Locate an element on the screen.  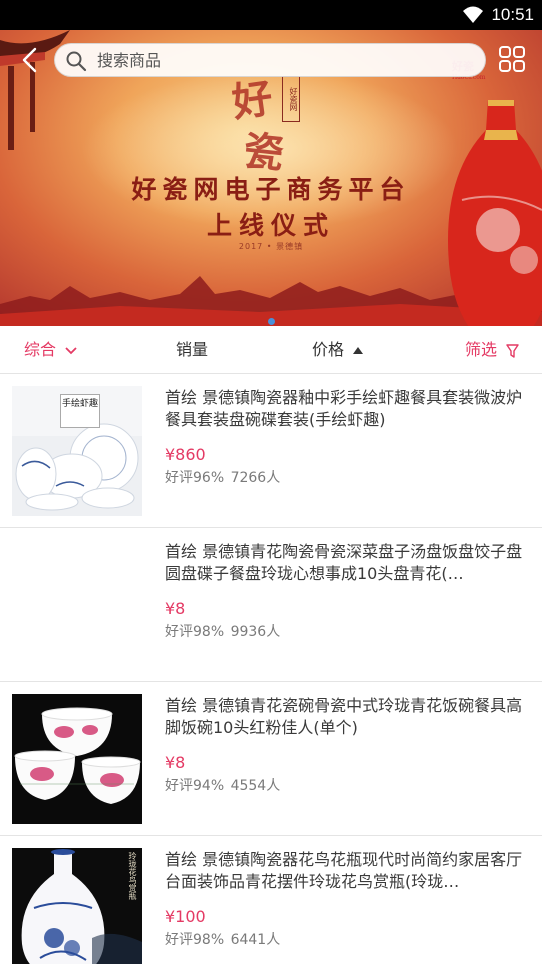
chevron-left-icon is located at coordinates (30, 60).